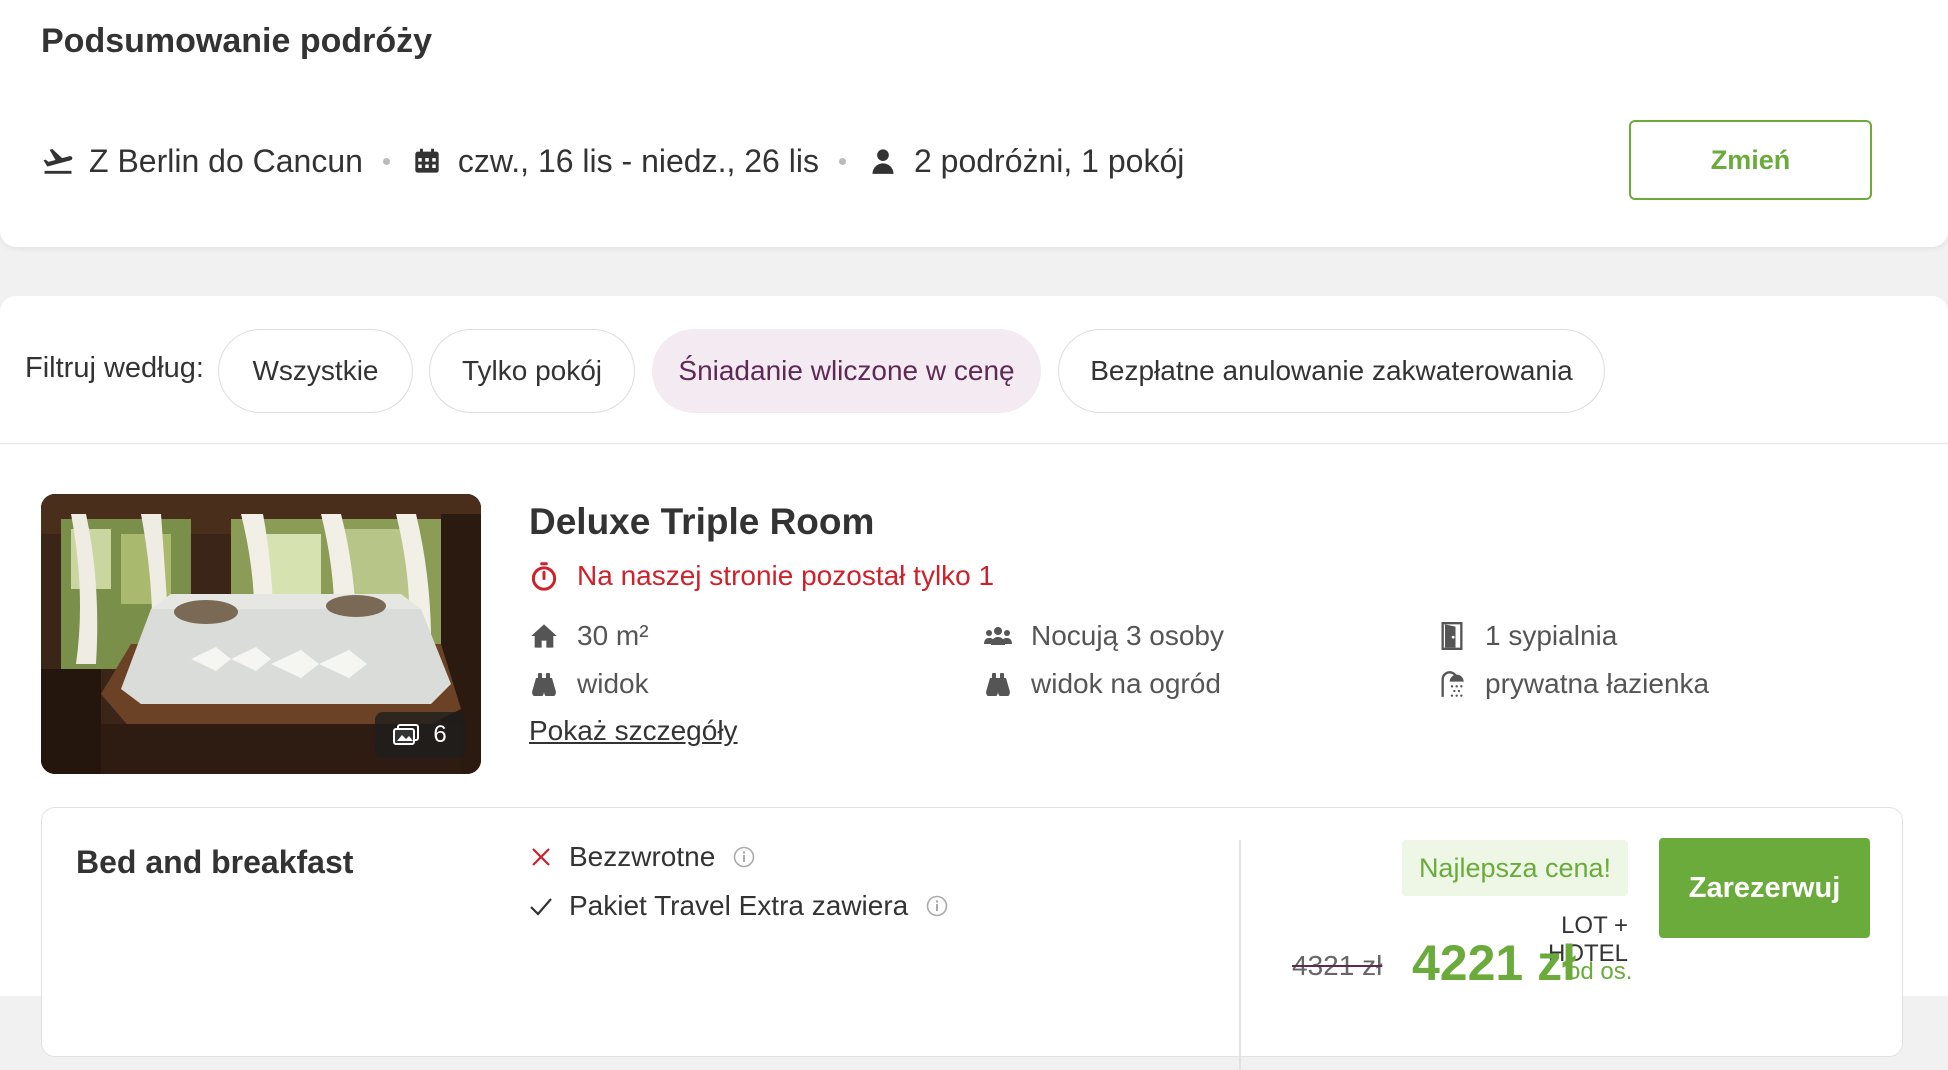 The image size is (1948, 1070). I want to click on per-person-label: od os., so click(1600, 971).